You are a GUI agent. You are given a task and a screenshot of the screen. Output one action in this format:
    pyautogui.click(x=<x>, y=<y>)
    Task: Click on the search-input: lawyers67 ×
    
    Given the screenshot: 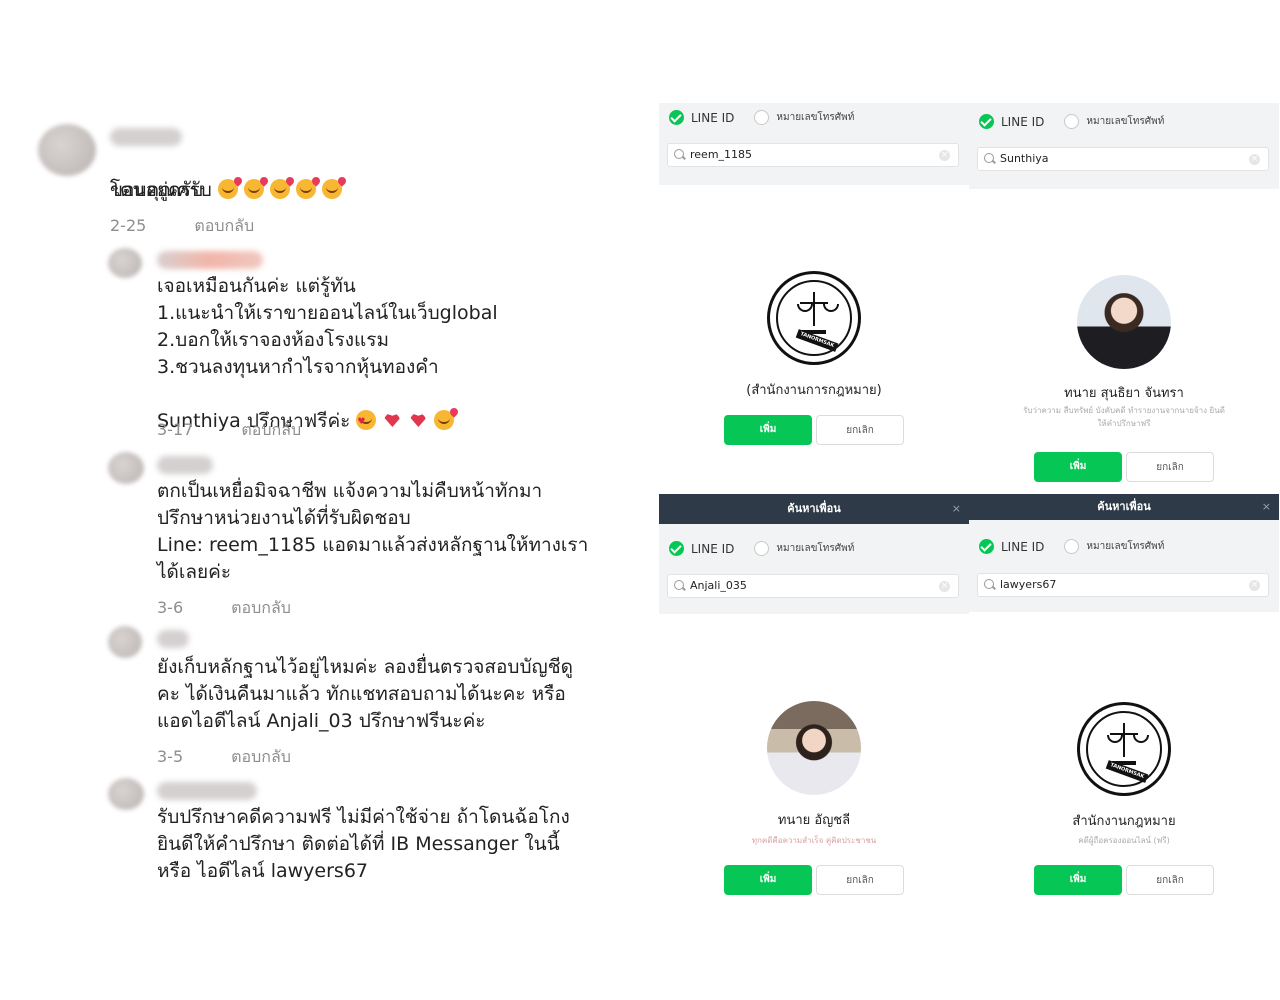 What is the action you would take?
    pyautogui.click(x=1123, y=585)
    